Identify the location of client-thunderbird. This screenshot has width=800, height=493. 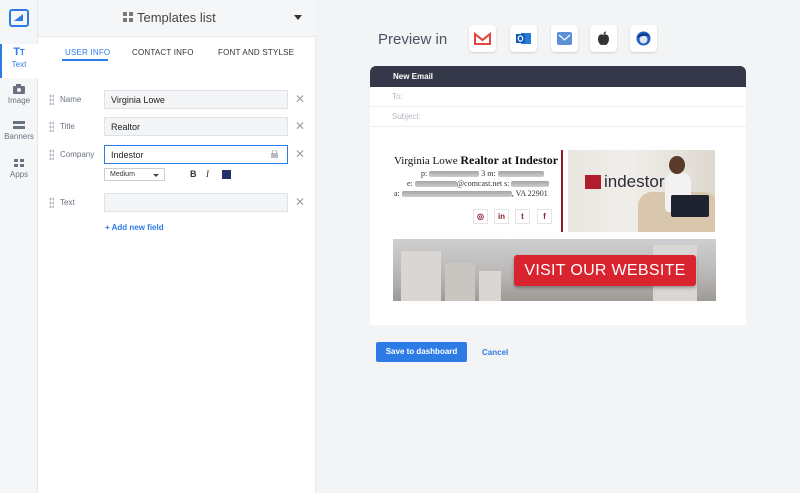
(643, 38).